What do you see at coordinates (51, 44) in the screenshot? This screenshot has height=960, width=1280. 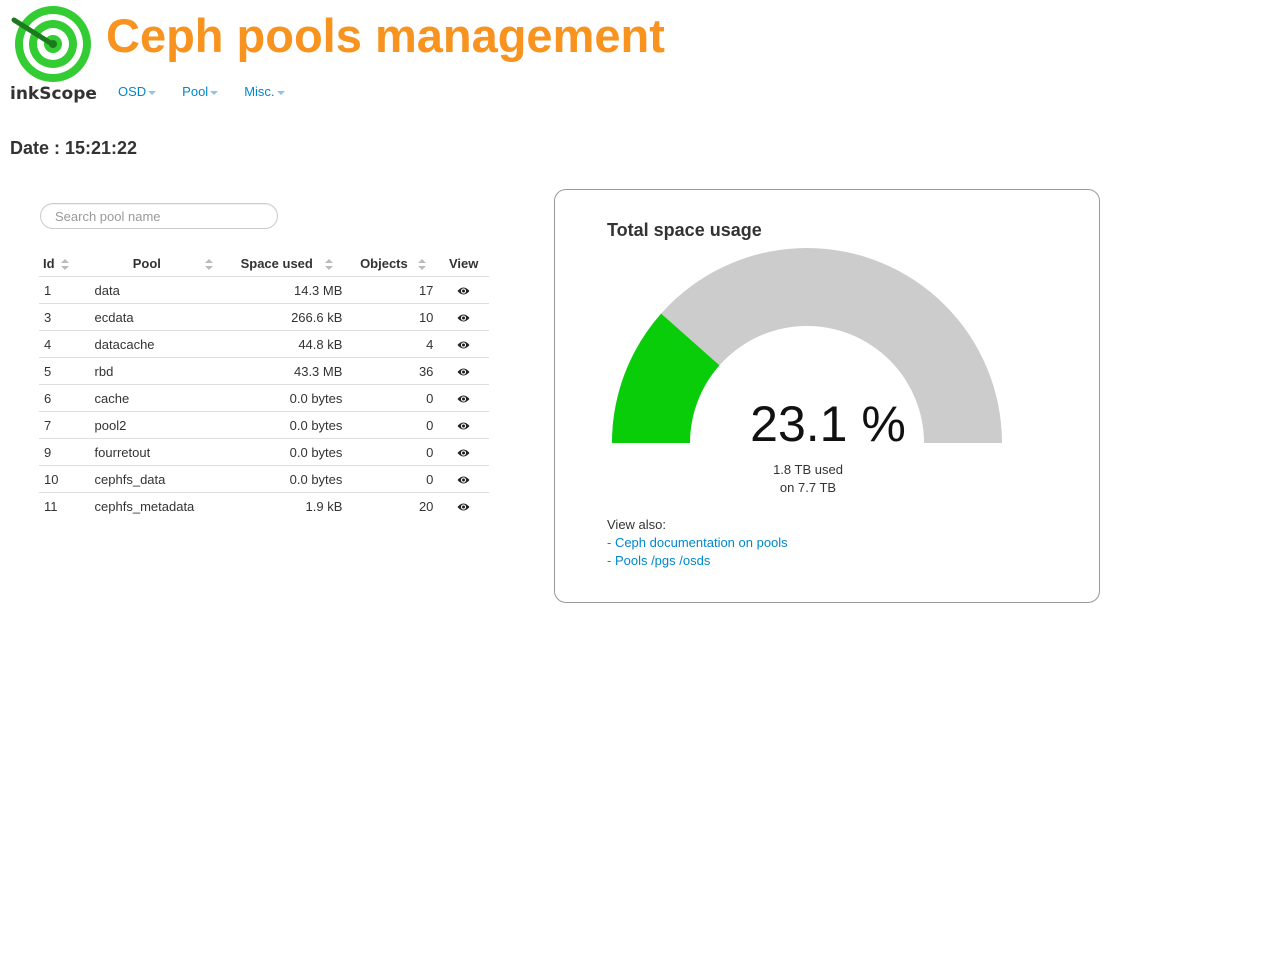 I see `target-logo-icon` at bounding box center [51, 44].